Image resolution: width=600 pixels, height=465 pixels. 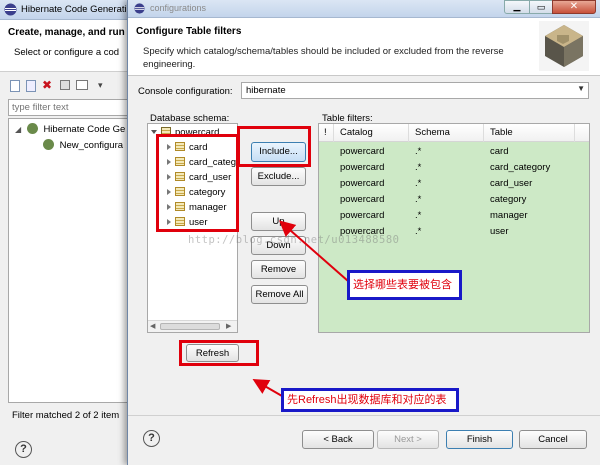 What do you see at coordinates (267, 388) in the screenshot?
I see `refresh-arrow` at bounding box center [267, 388].